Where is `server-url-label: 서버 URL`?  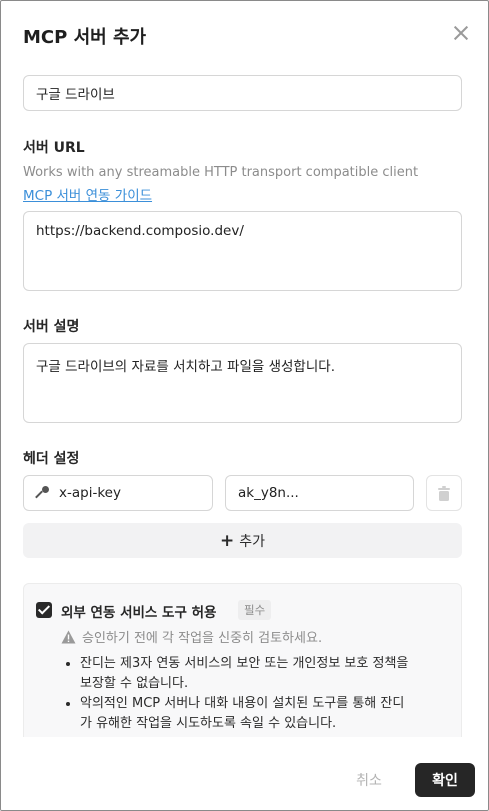
server-url-label: 서버 URL is located at coordinates (54, 148).